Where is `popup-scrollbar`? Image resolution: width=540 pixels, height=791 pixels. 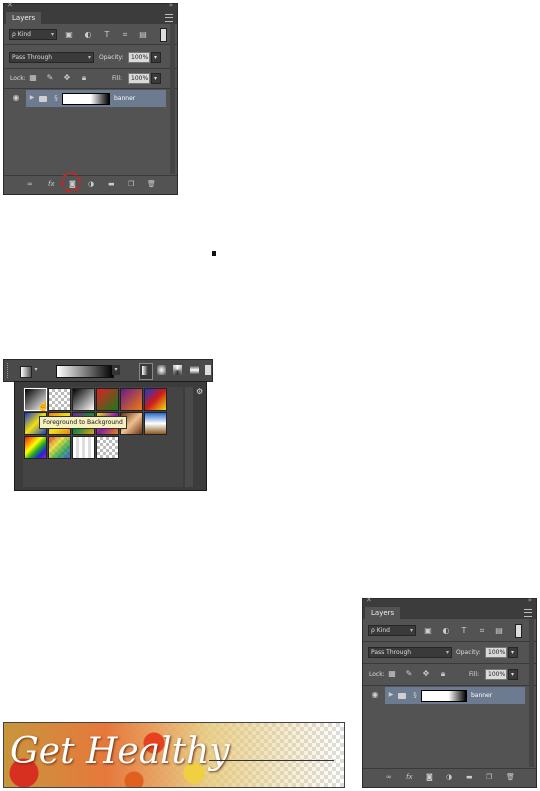
popup-scrollbar is located at coordinates (189, 437).